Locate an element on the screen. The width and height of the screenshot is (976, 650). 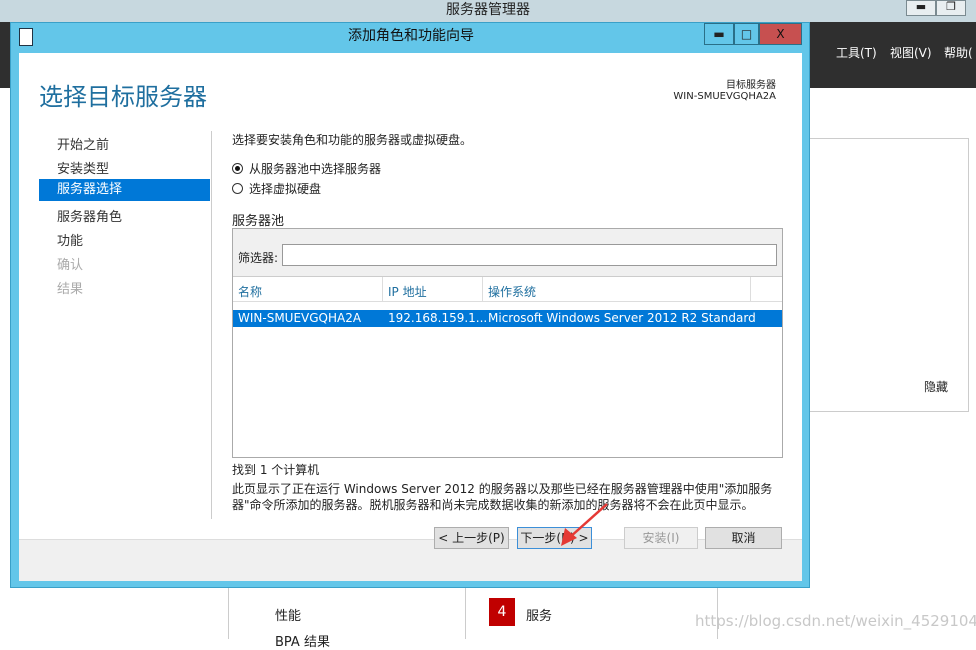
nav-item: 开始之前 is located at coordinates (83, 143).